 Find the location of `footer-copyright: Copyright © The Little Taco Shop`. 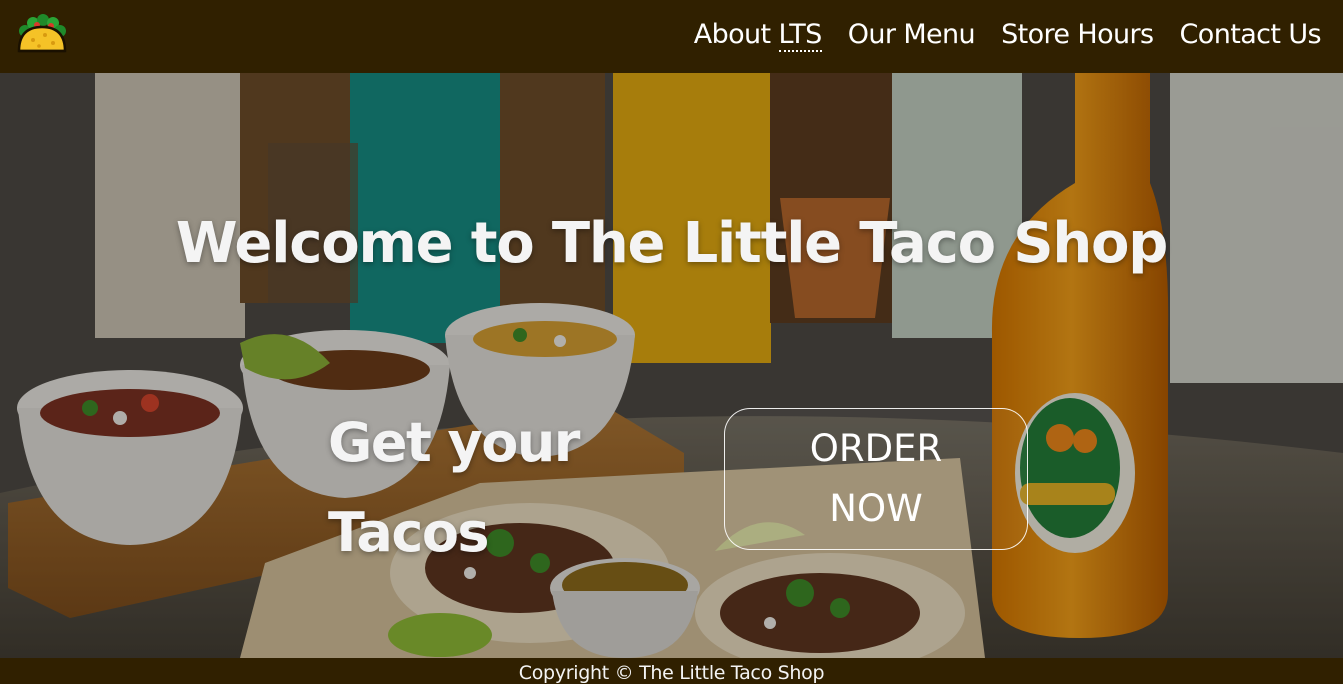

footer-copyright: Copyright © The Little Taco Shop is located at coordinates (671, 673).